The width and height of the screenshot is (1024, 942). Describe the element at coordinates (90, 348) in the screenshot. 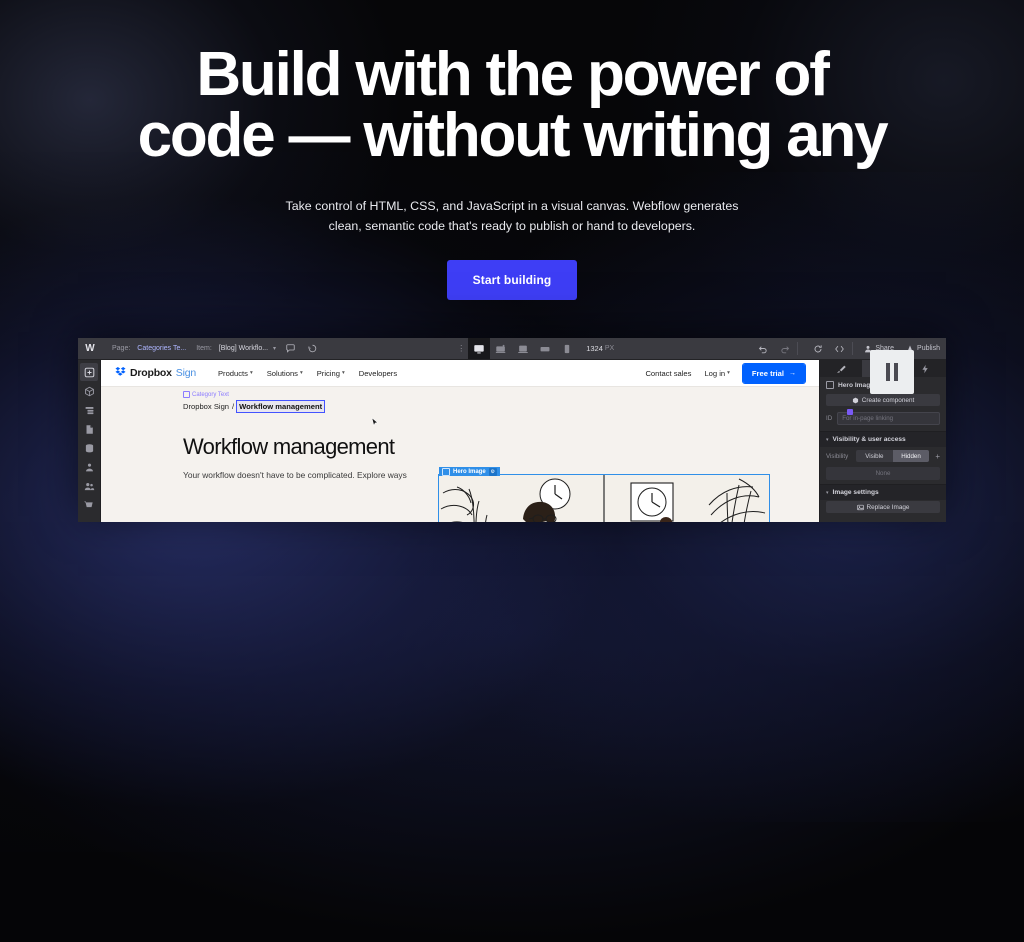

I see `webflow-logo-icon: W` at that location.